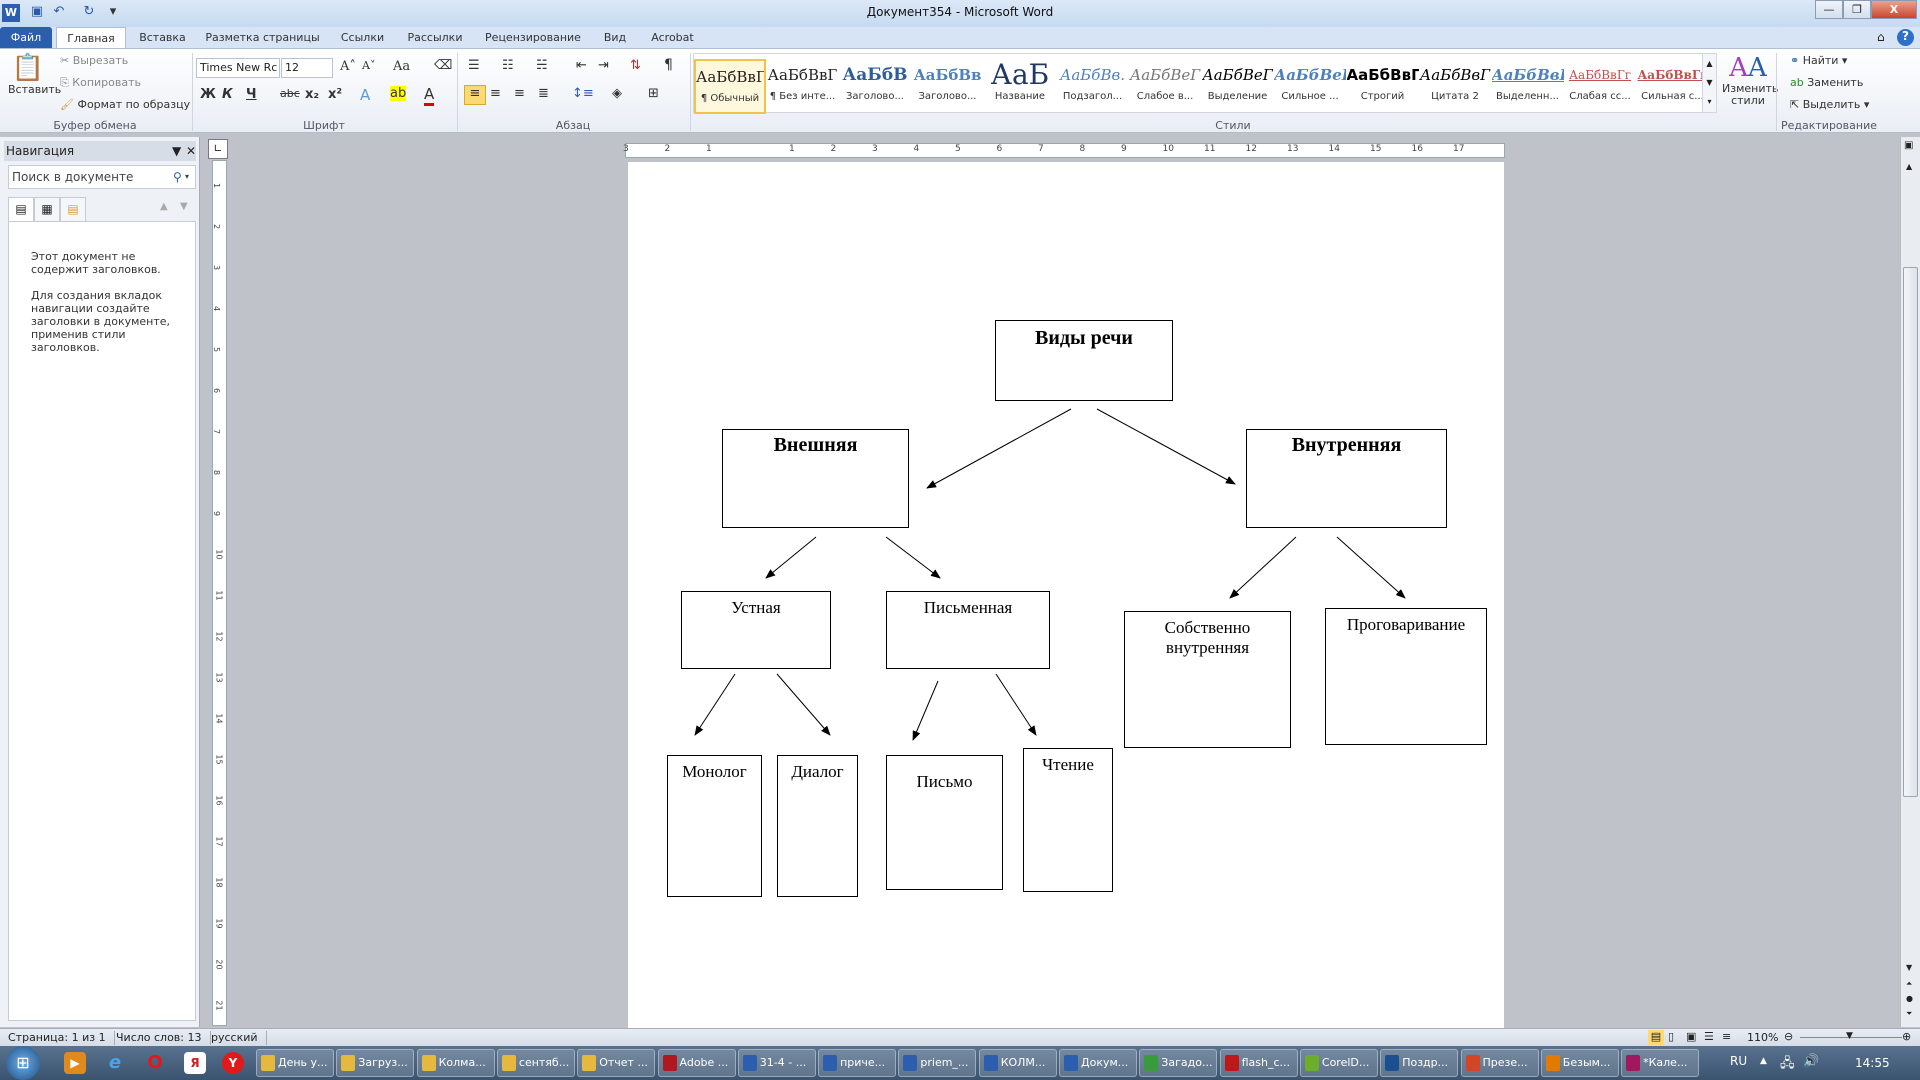  Describe the element at coordinates (102, 177) in the screenshot. I see `search-input: Поиск в документе ⚲ ▾` at that location.